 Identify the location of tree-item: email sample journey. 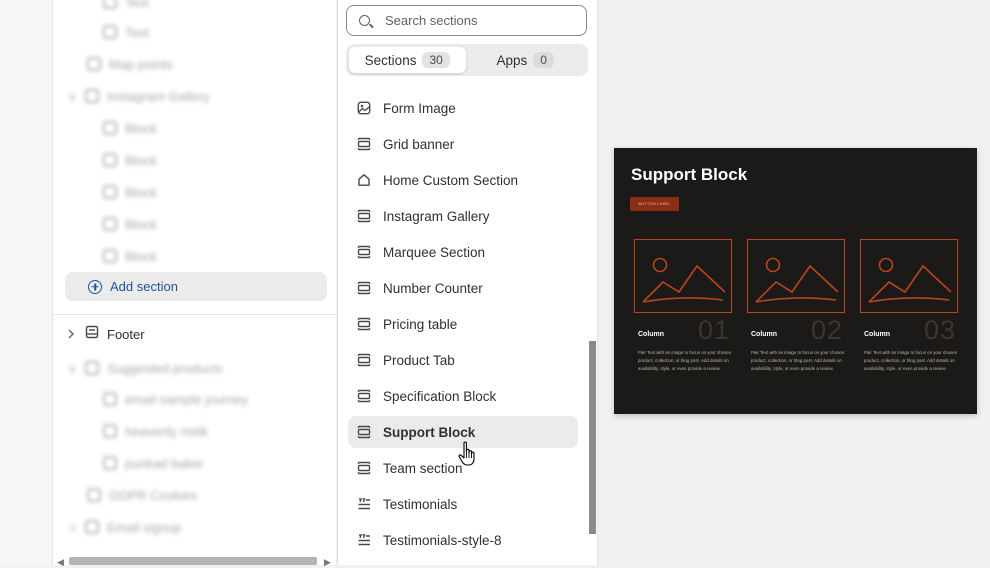
(175, 399).